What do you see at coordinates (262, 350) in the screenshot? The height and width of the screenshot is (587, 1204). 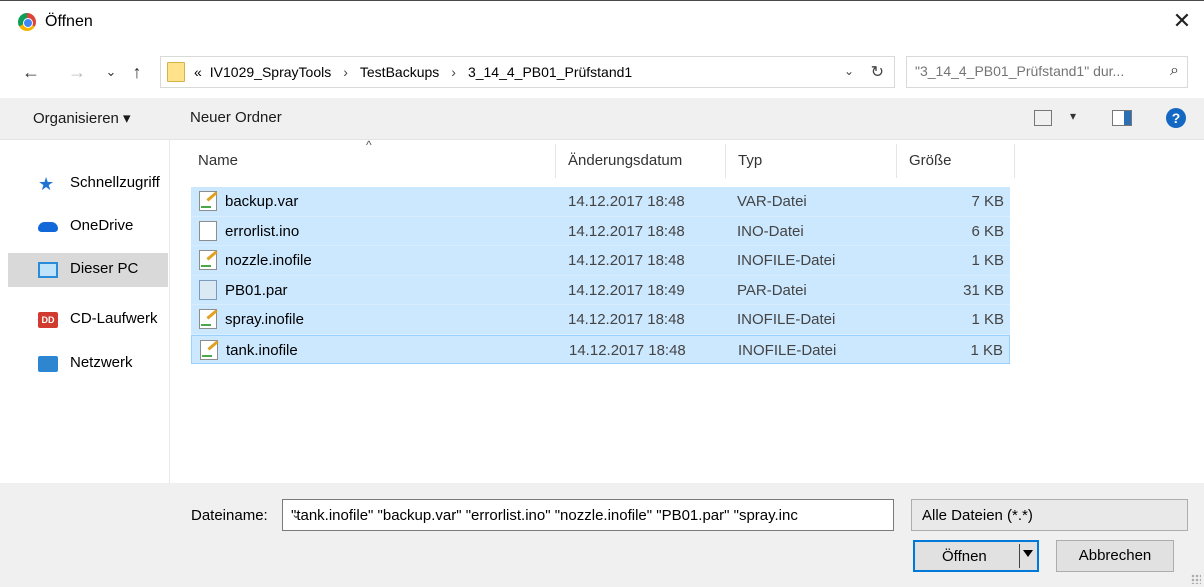 I see `file-name: tank.inofile` at bounding box center [262, 350].